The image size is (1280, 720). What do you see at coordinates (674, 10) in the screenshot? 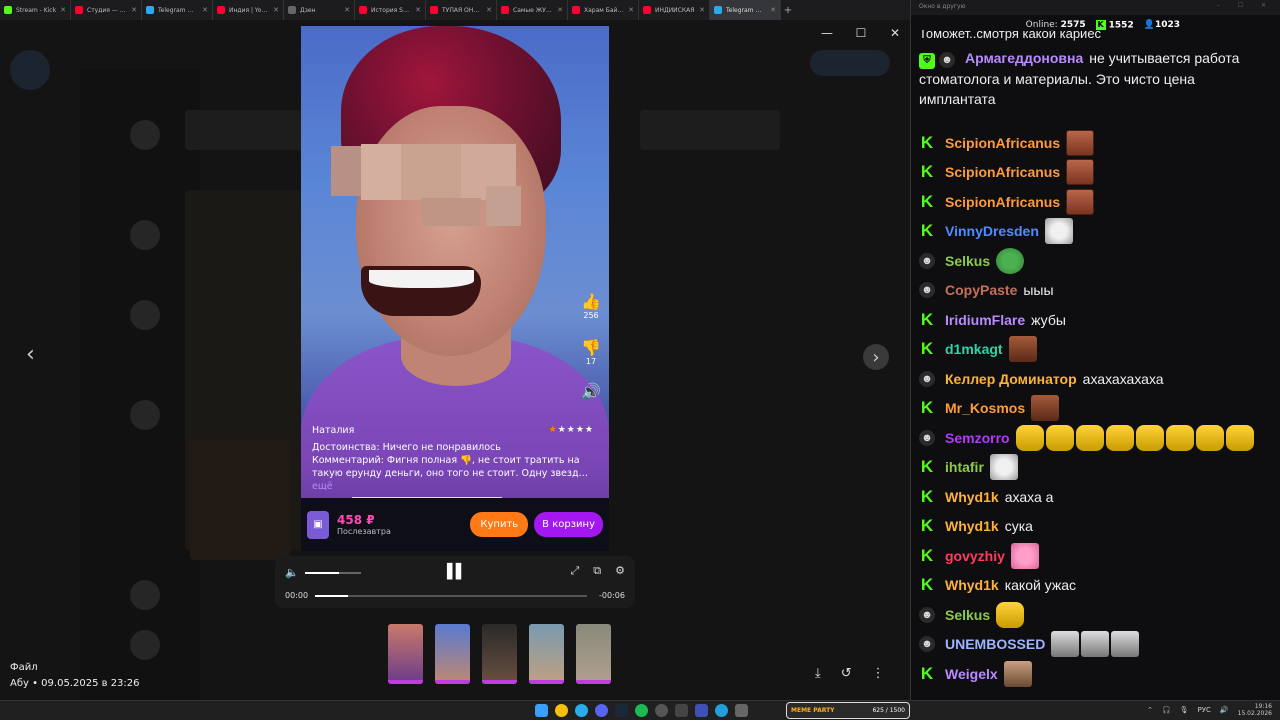
I see `browser-tab: ИНДИЙСКАЯ ✕` at bounding box center [674, 10].